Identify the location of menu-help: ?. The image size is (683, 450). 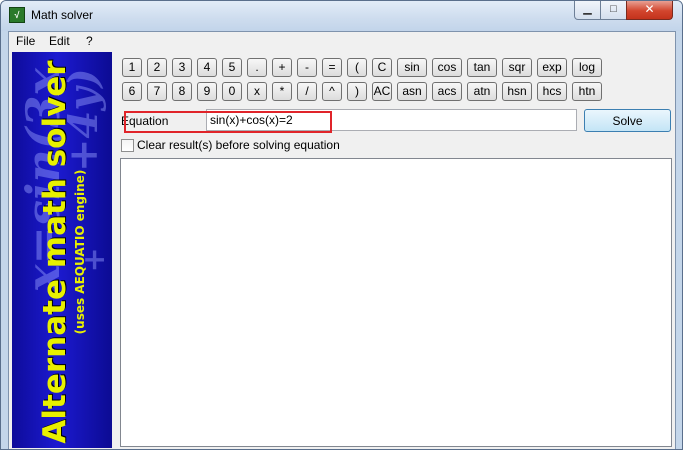
(89, 41).